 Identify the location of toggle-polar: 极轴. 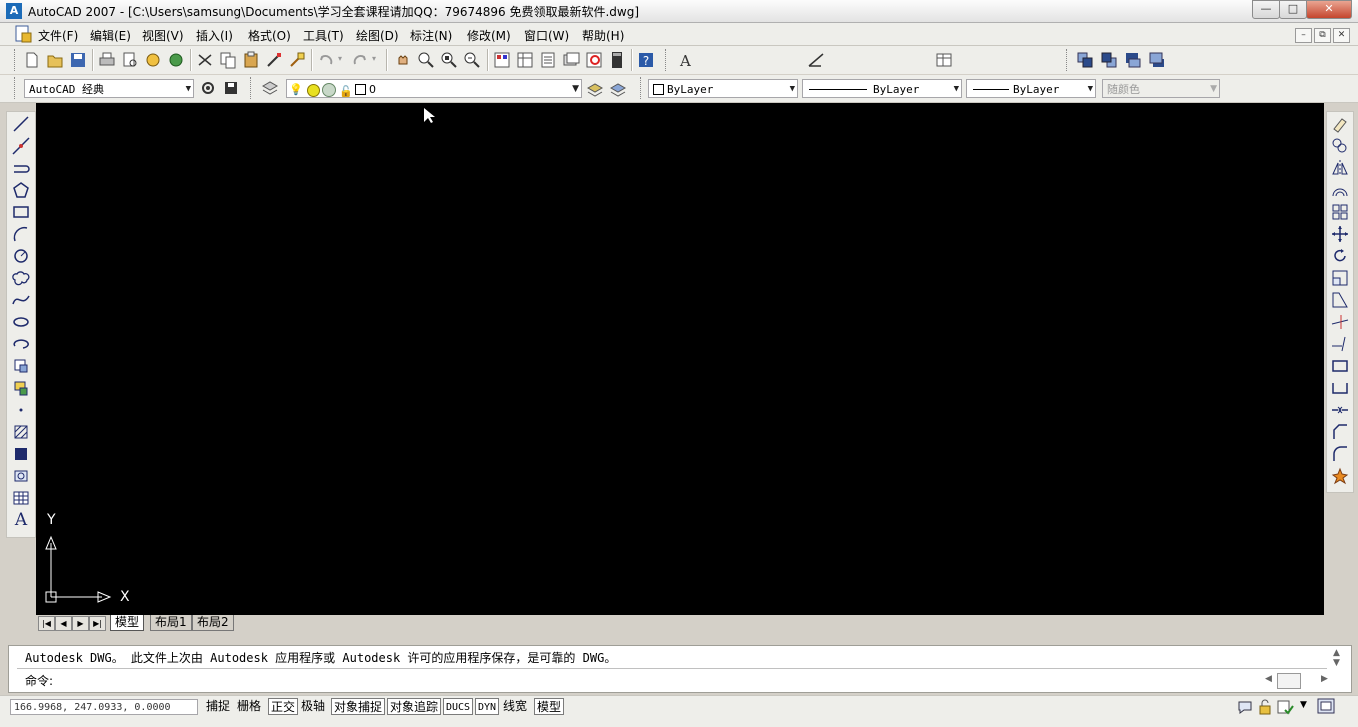
(313, 706).